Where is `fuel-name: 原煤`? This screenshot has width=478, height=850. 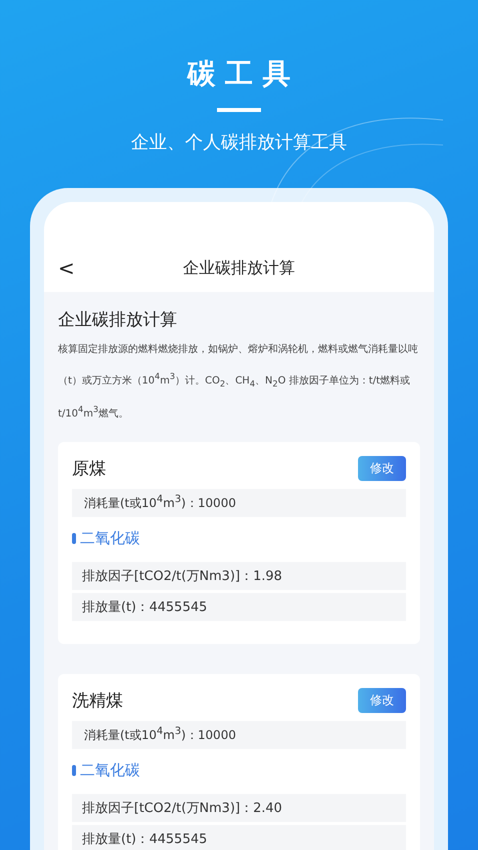
fuel-name: 原煤 is located at coordinates (89, 469).